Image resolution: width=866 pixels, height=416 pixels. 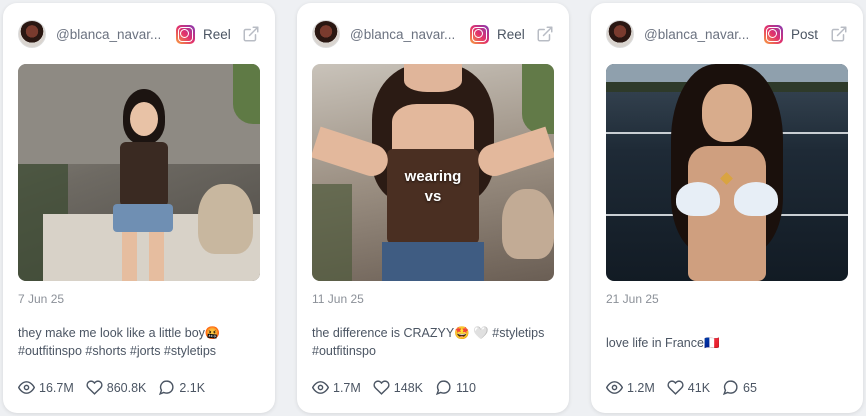 I want to click on post-stats: 1.7M 148K 110, so click(x=400, y=387).